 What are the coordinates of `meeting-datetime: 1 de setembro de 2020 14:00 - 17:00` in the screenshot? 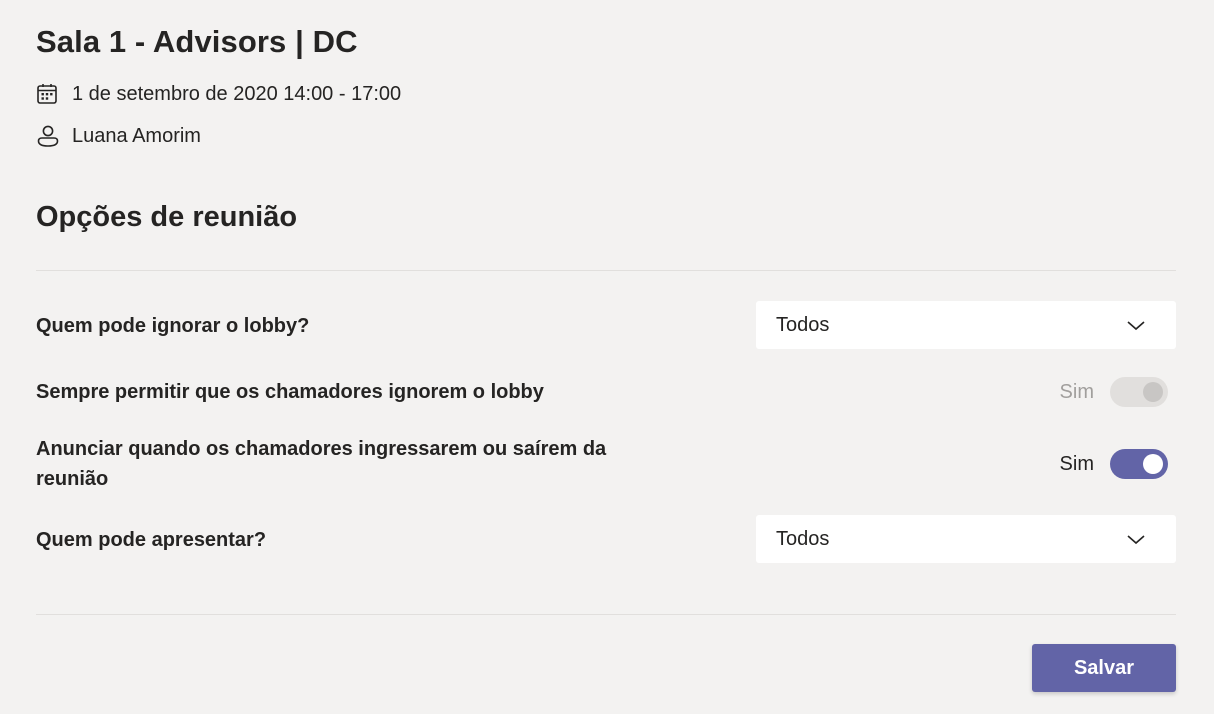 It's located at (237, 93).